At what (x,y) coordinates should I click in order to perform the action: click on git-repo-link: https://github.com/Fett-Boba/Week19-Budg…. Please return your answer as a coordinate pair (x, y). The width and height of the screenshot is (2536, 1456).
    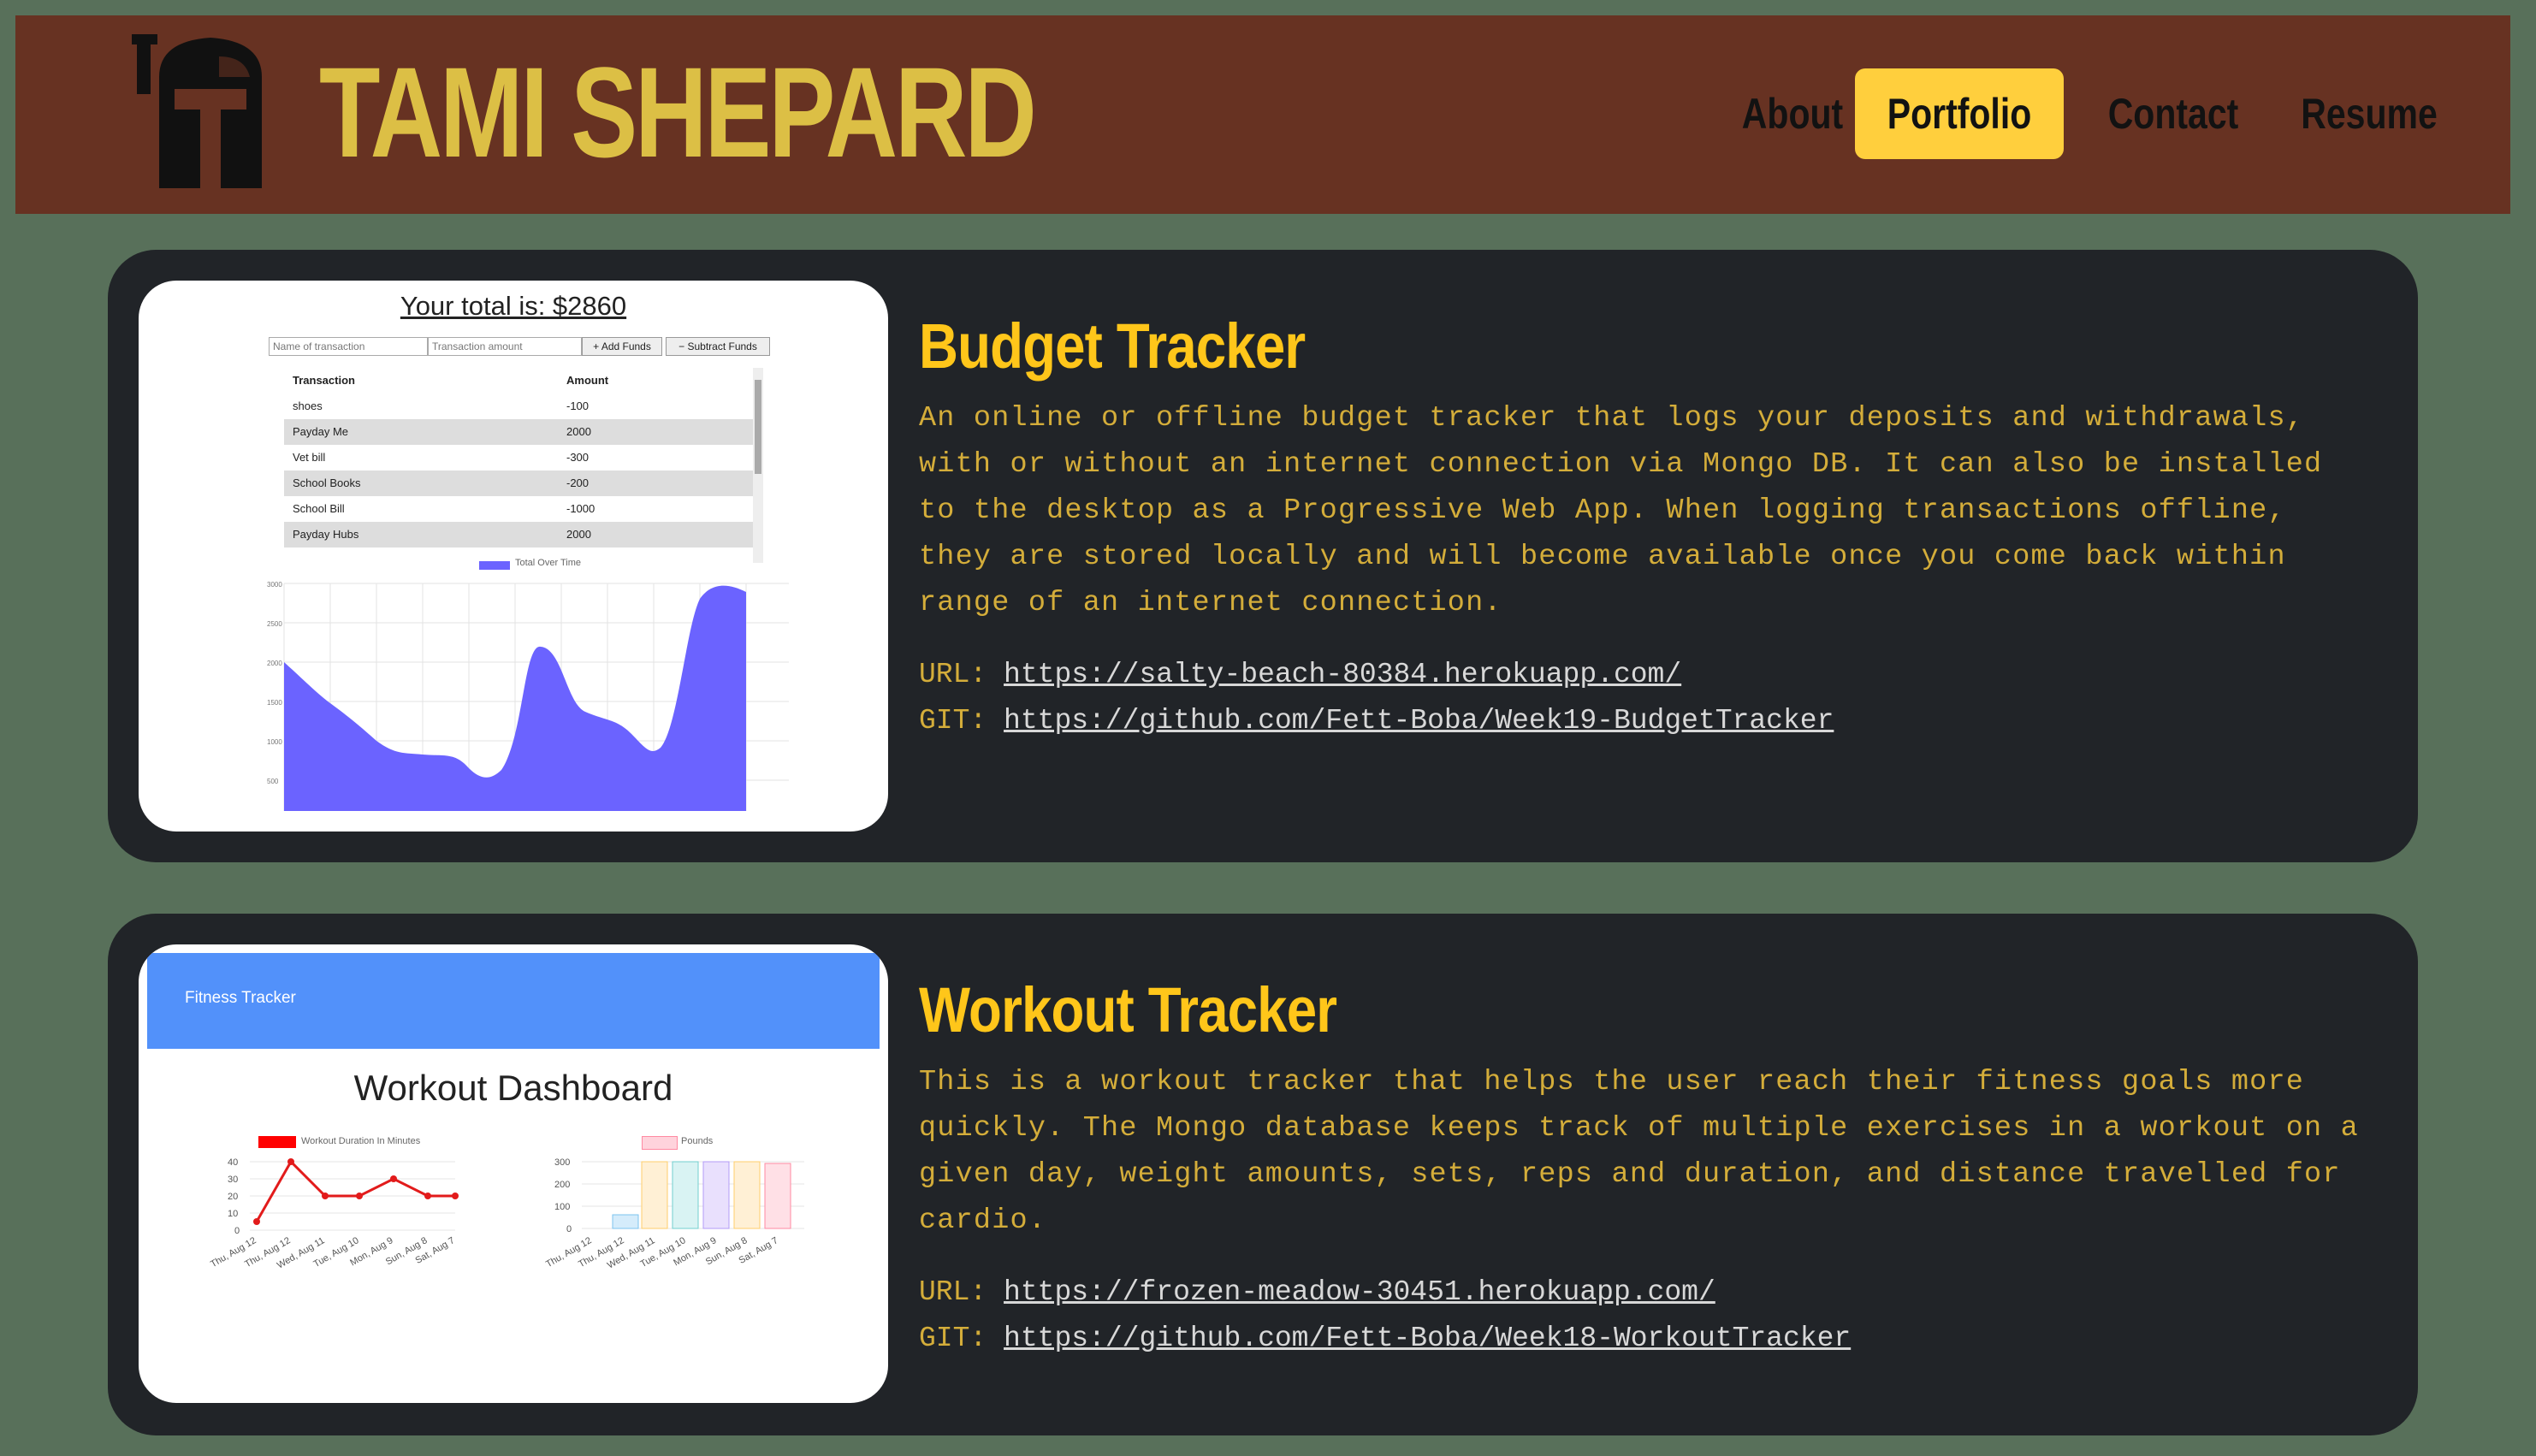
    Looking at the image, I should click on (1419, 721).